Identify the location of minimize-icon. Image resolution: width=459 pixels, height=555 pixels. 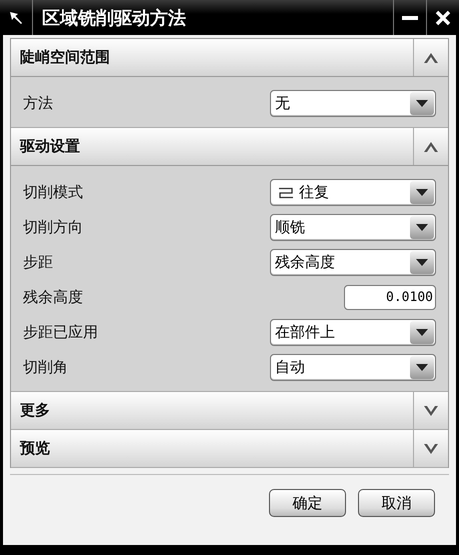
(410, 18).